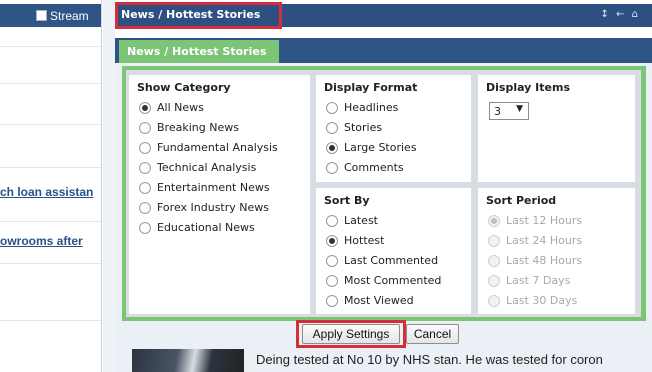 The image size is (652, 372). What do you see at coordinates (542, 300) in the screenshot?
I see `option-label: Last 30 Days` at bounding box center [542, 300].